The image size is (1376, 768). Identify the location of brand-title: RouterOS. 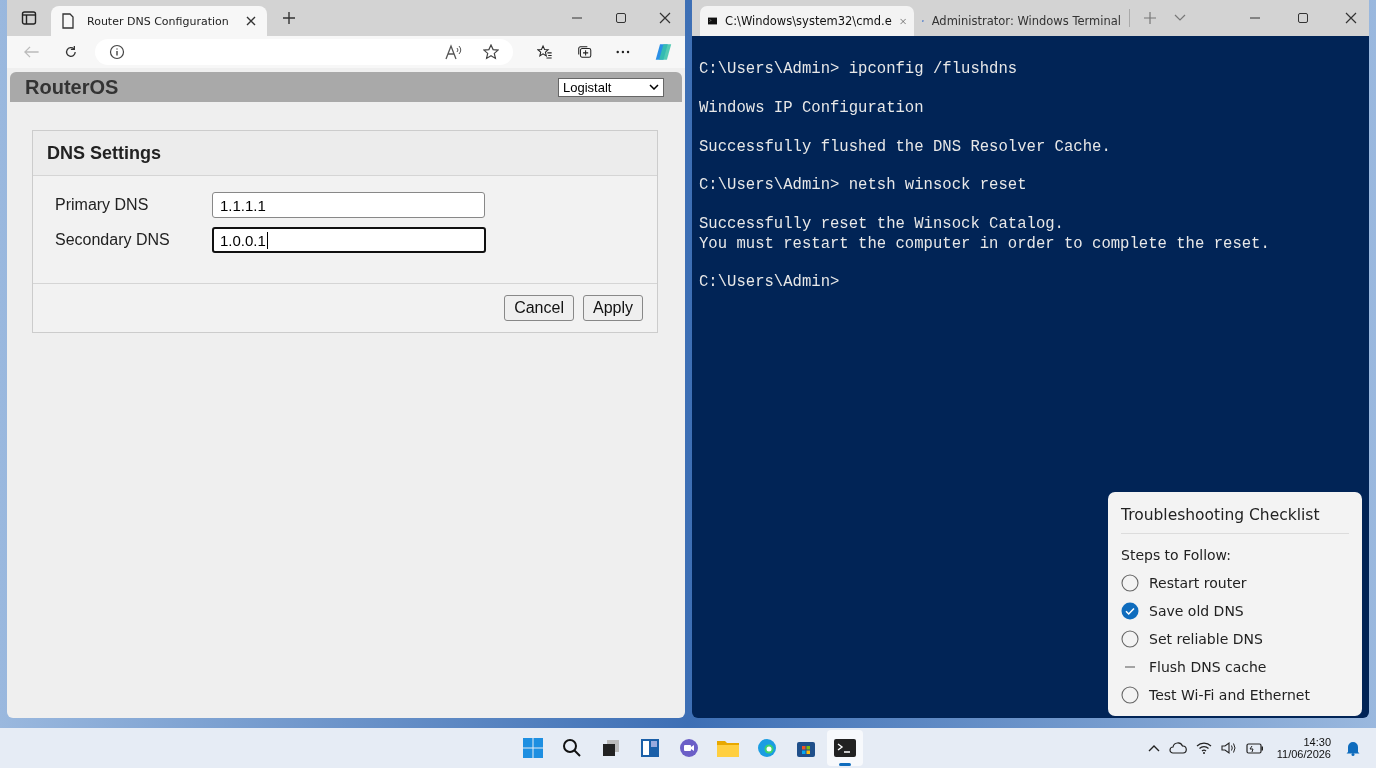
(72, 87).